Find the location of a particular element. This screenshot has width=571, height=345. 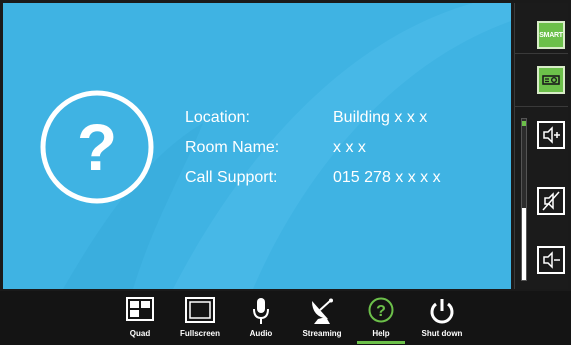

rail-divider is located at coordinates (514, 146).